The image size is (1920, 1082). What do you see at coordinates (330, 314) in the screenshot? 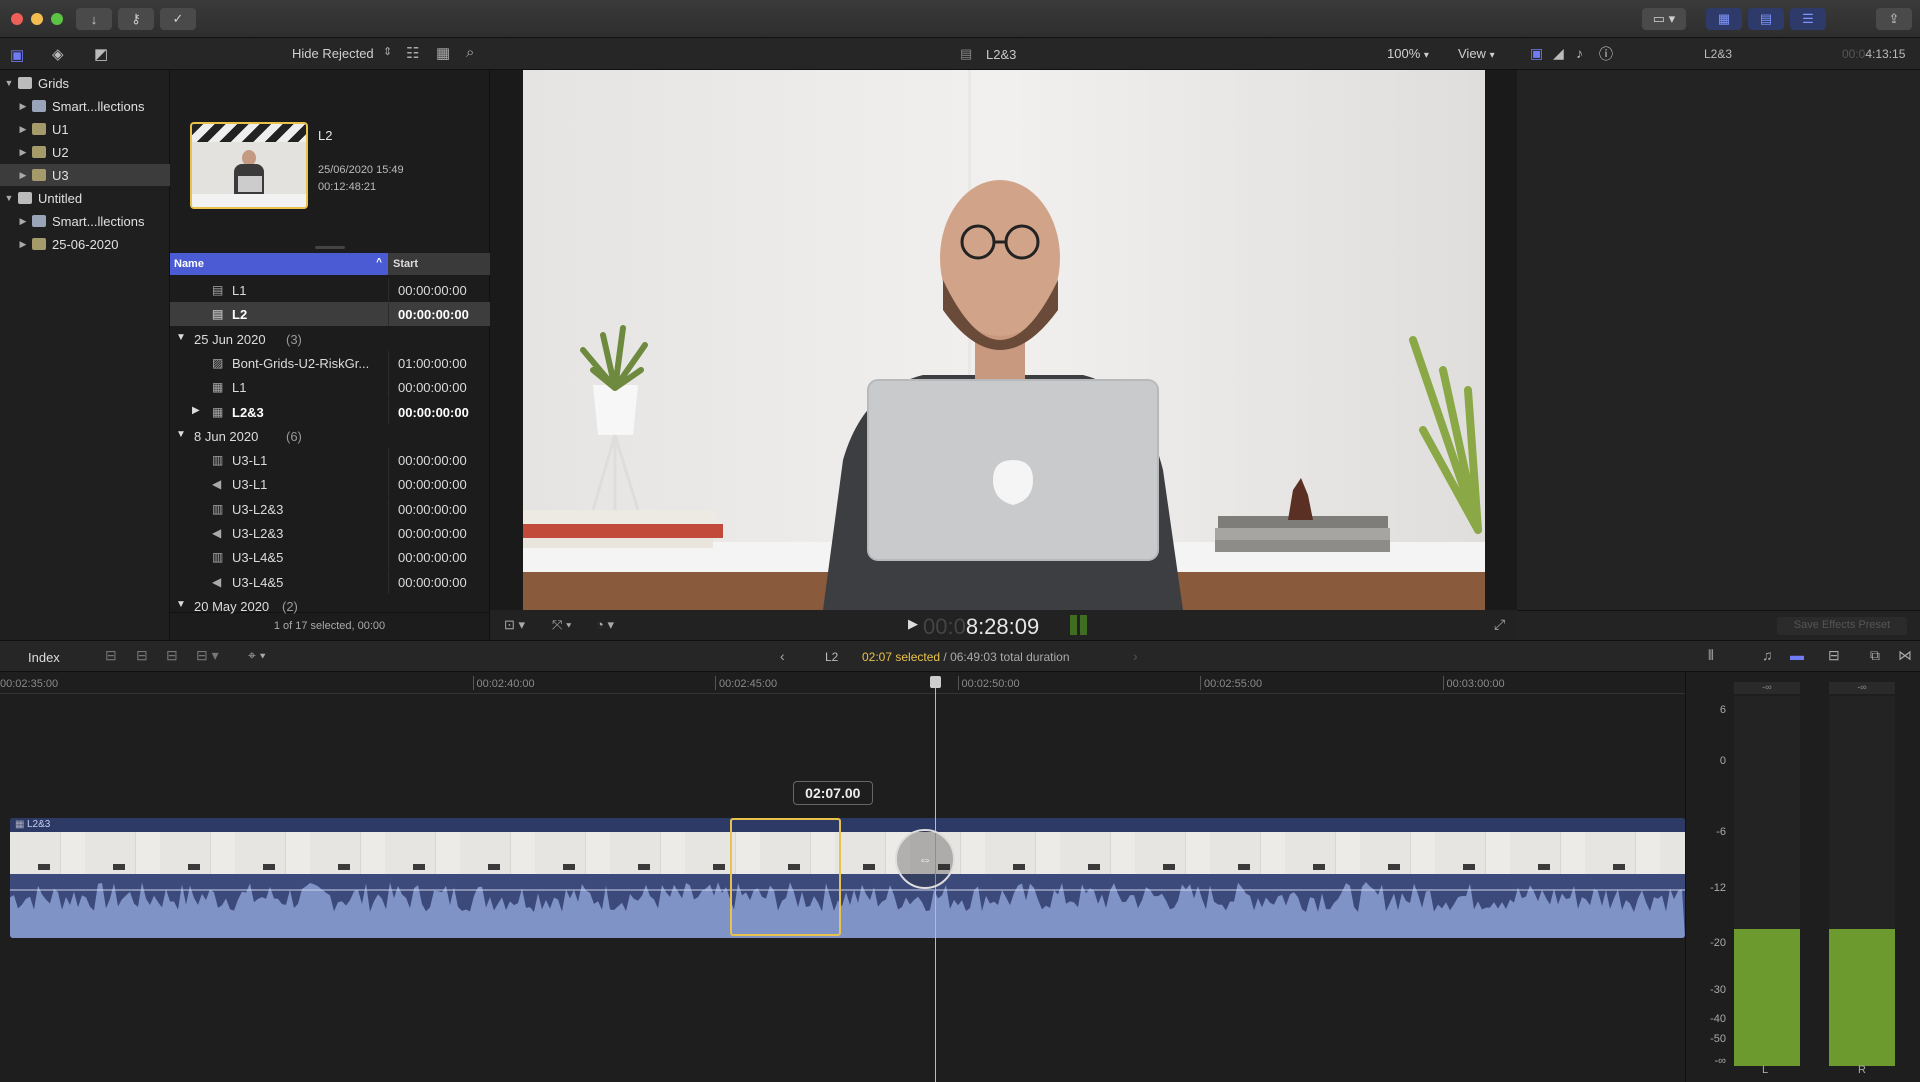
I see `table-row: ▤ L2 00:00:00:00` at bounding box center [330, 314].